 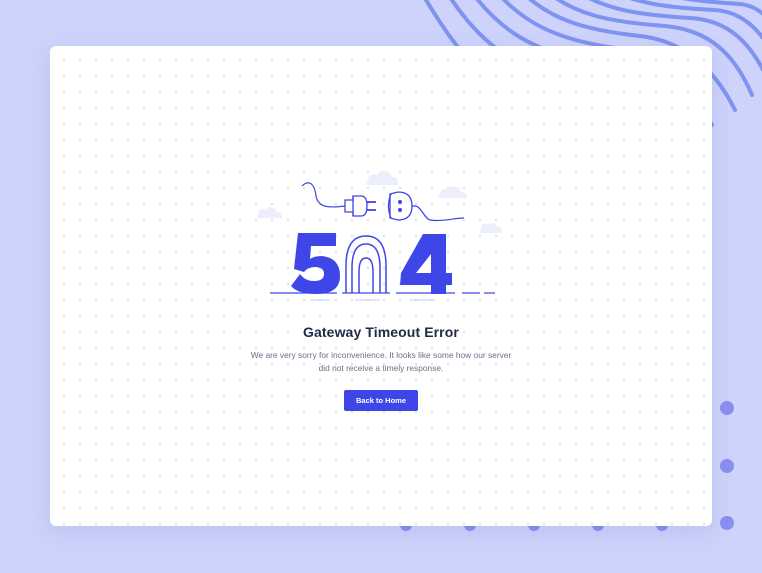 I want to click on digit-five, so click(x=315, y=263).